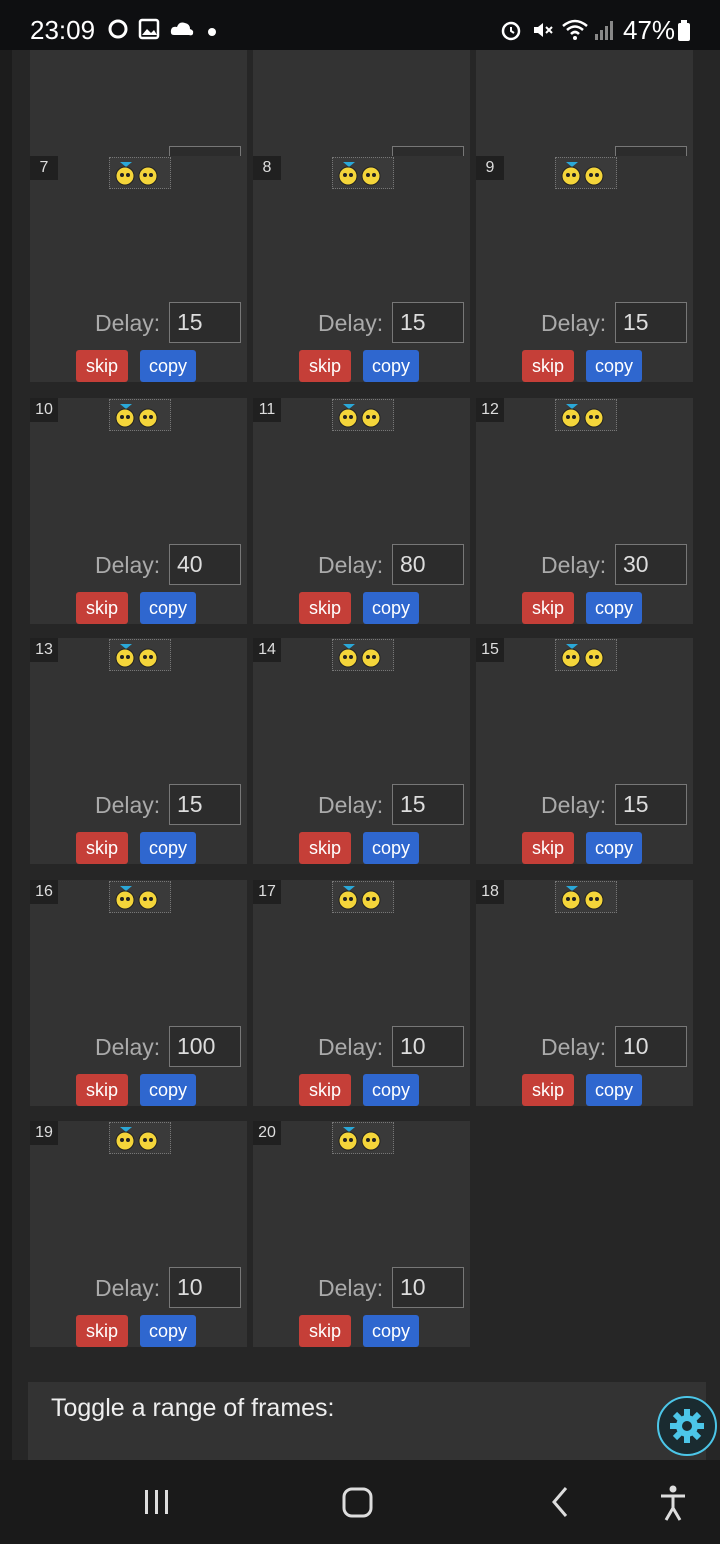  What do you see at coordinates (138, 511) in the screenshot?
I see `frame-card-10: 10 Delay: skip copy` at bounding box center [138, 511].